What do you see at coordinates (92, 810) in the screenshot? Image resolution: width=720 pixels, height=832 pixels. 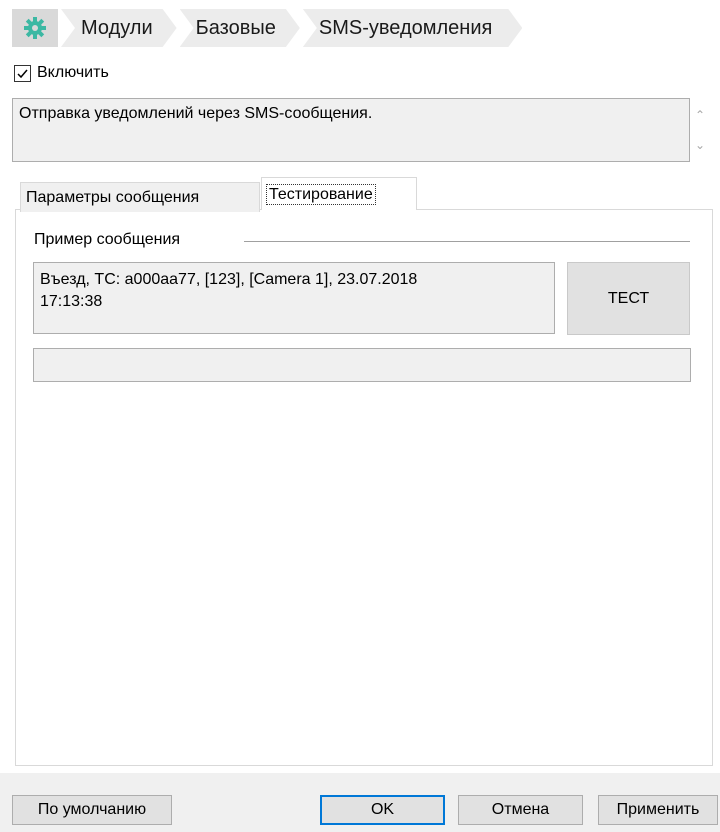 I see `default-button: По умолчанию` at bounding box center [92, 810].